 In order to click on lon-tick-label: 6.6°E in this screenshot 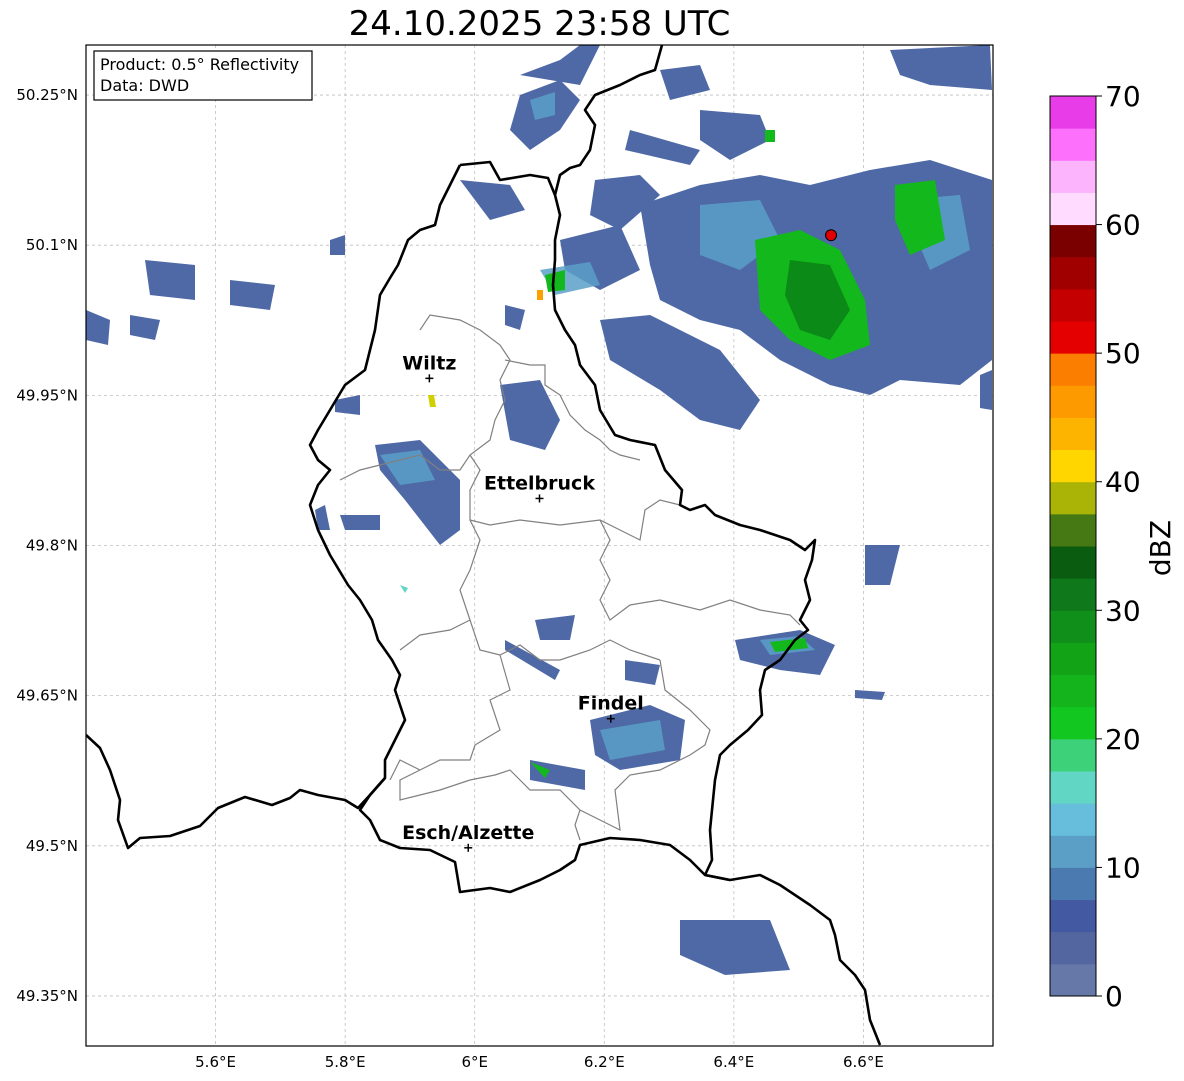, I will do `click(863, 1062)`.